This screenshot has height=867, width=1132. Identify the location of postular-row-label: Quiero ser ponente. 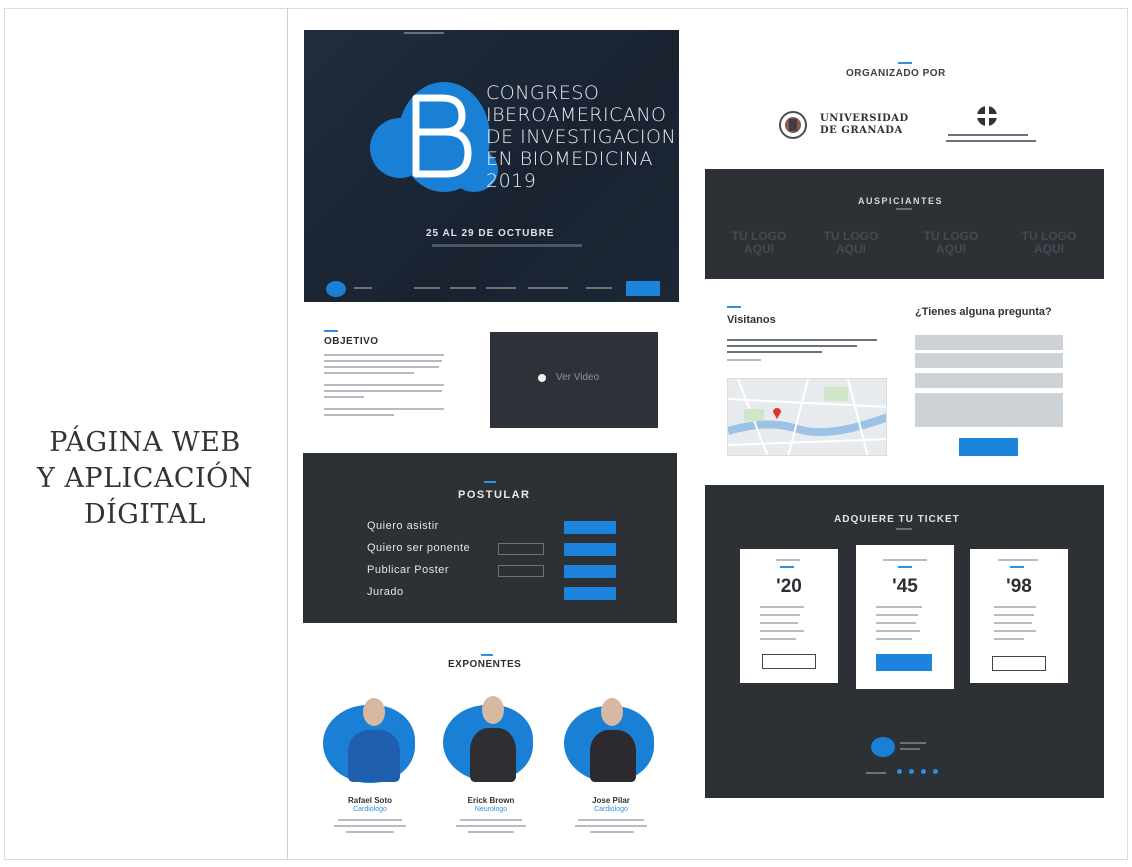
(419, 548).